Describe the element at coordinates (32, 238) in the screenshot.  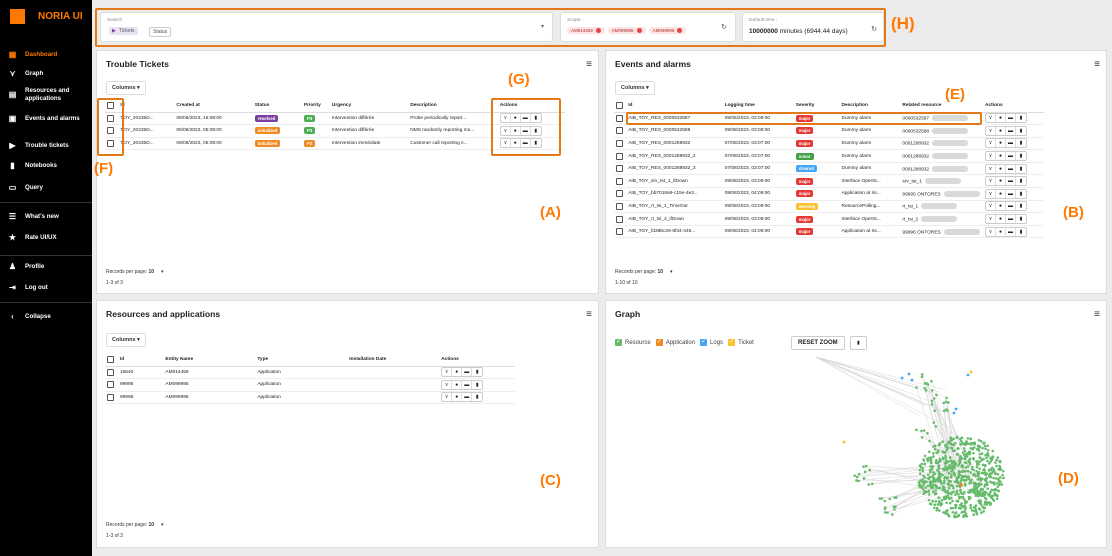
I see `sidebar-item-rate-ui-ux: ★ Rate UI/UX` at that location.